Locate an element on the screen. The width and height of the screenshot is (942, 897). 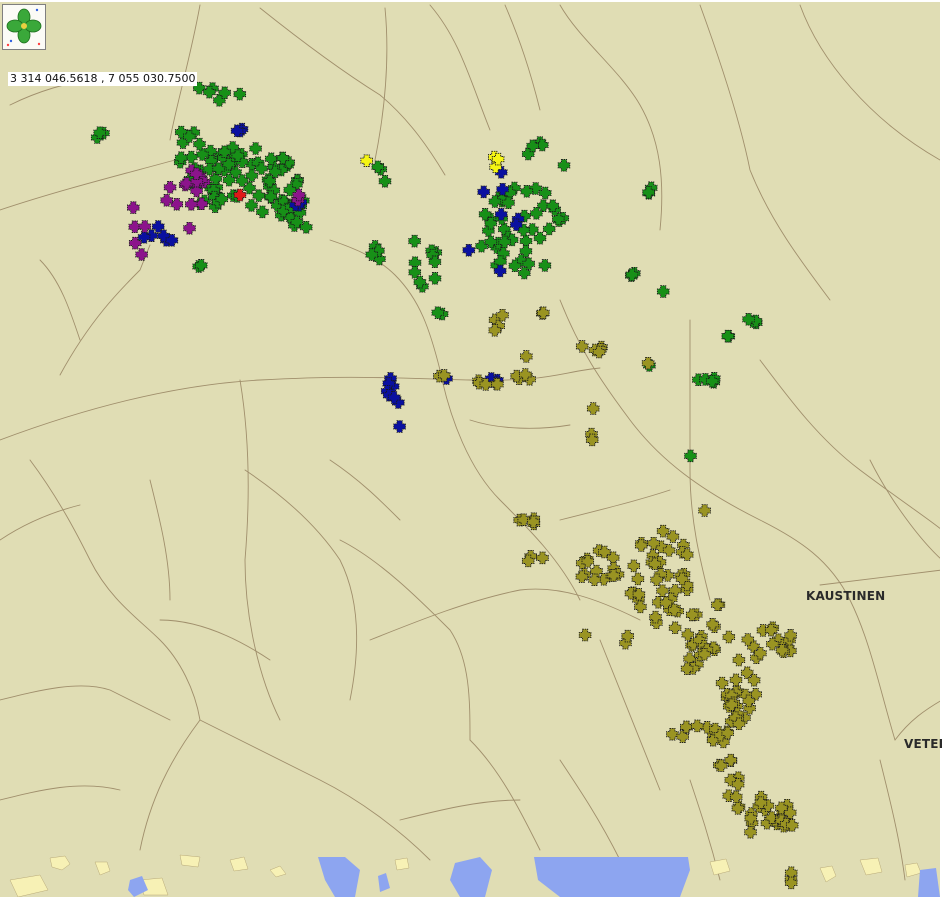
app-logo is located at coordinates (24, 27).